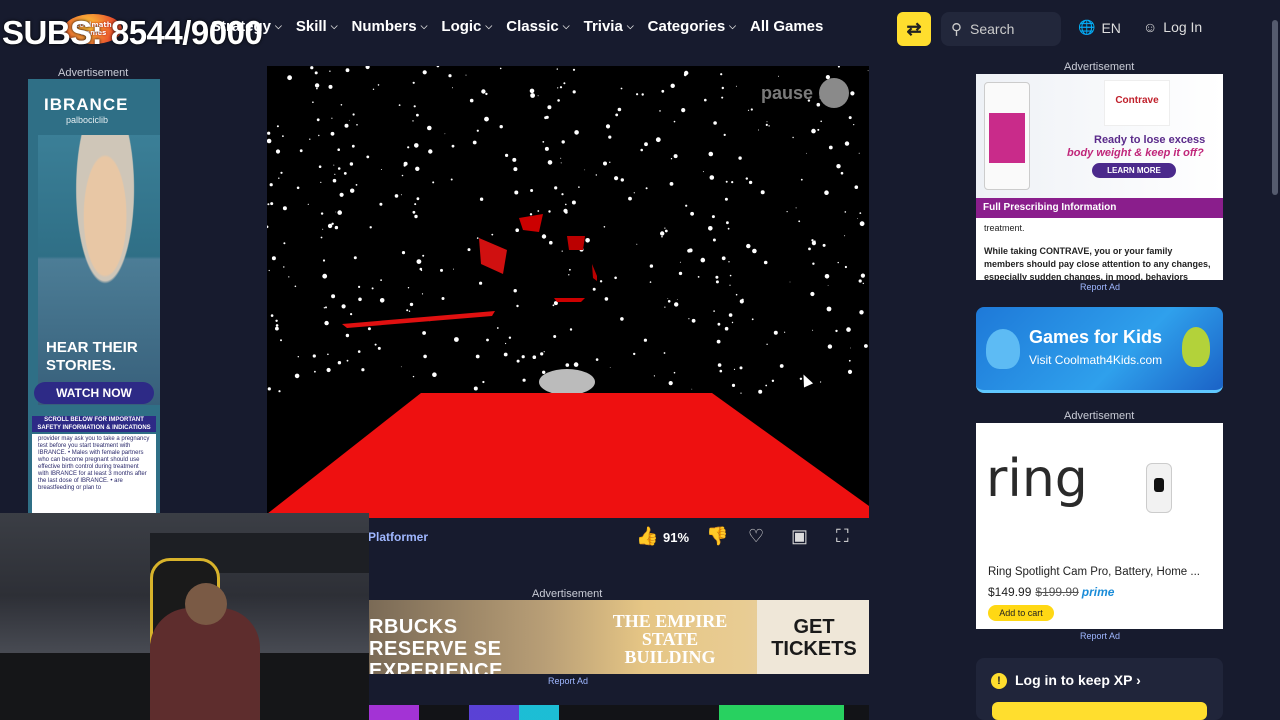 This screenshot has height=720, width=1280. What do you see at coordinates (756, 536) in the screenshot?
I see `heart-icon: ♡` at bounding box center [756, 536].